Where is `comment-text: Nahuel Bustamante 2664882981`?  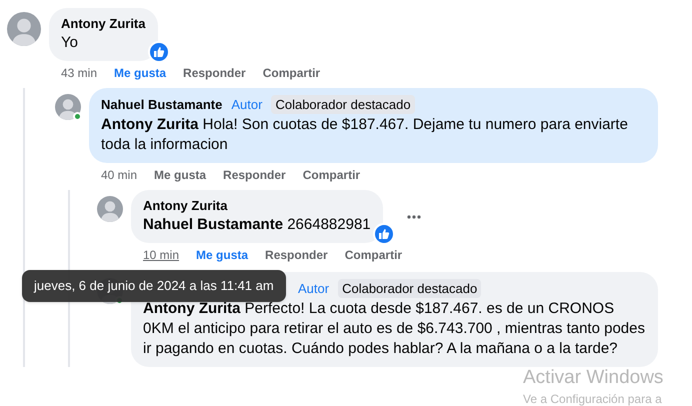 comment-text: Nahuel Bustamante 2664882981 is located at coordinates (257, 225).